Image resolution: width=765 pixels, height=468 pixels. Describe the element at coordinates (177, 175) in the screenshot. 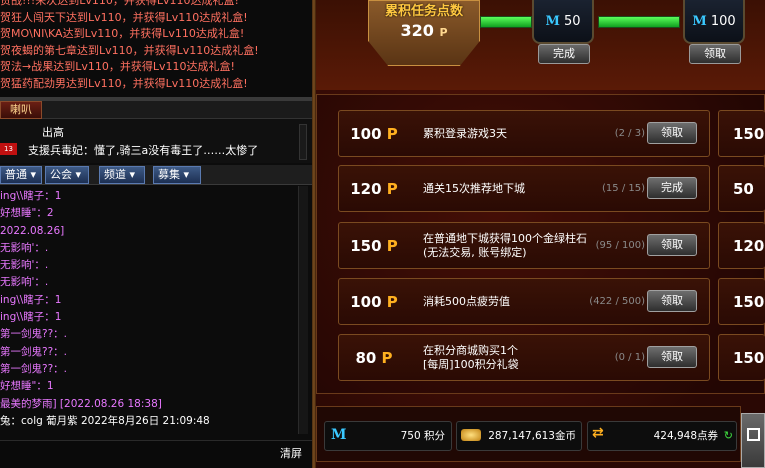

I see `tab-recruit: 募集 ▾` at that location.